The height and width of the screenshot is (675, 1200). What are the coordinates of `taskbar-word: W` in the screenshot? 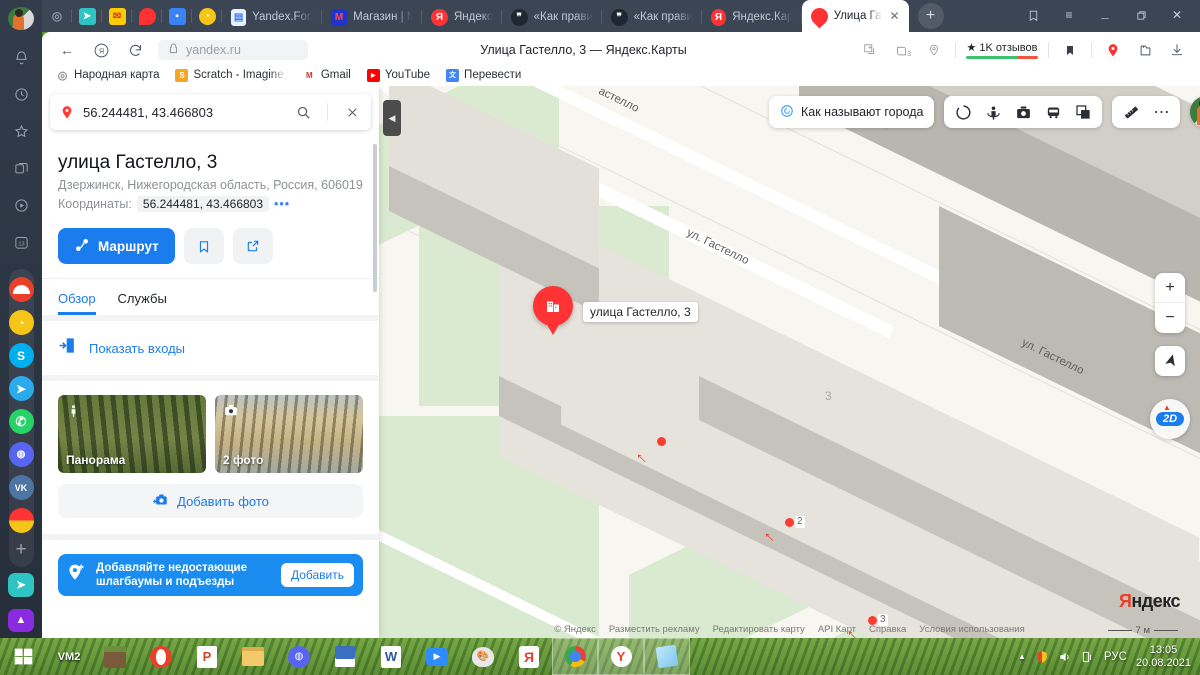 It's located at (391, 656).